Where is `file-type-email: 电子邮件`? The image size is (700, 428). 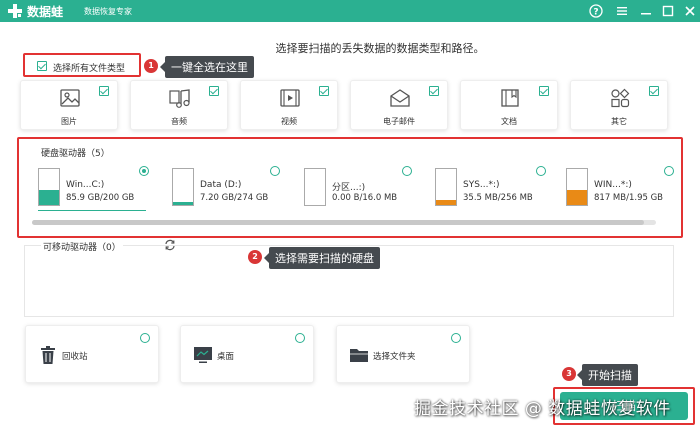
file-type-email: 电子邮件 is located at coordinates (399, 105).